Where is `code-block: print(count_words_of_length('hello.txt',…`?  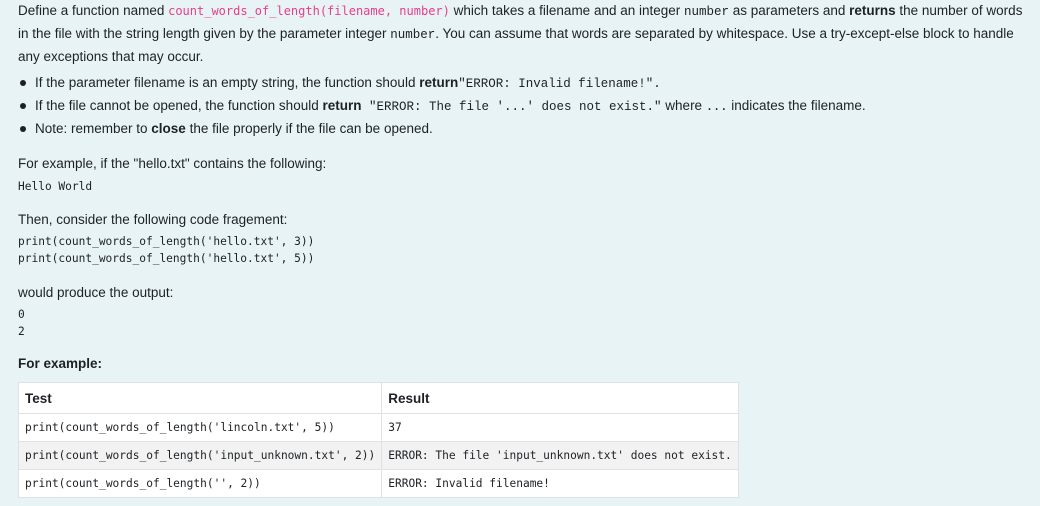
code-block: print(count_words_of_length('hello.txt',… is located at coordinates (529, 250).